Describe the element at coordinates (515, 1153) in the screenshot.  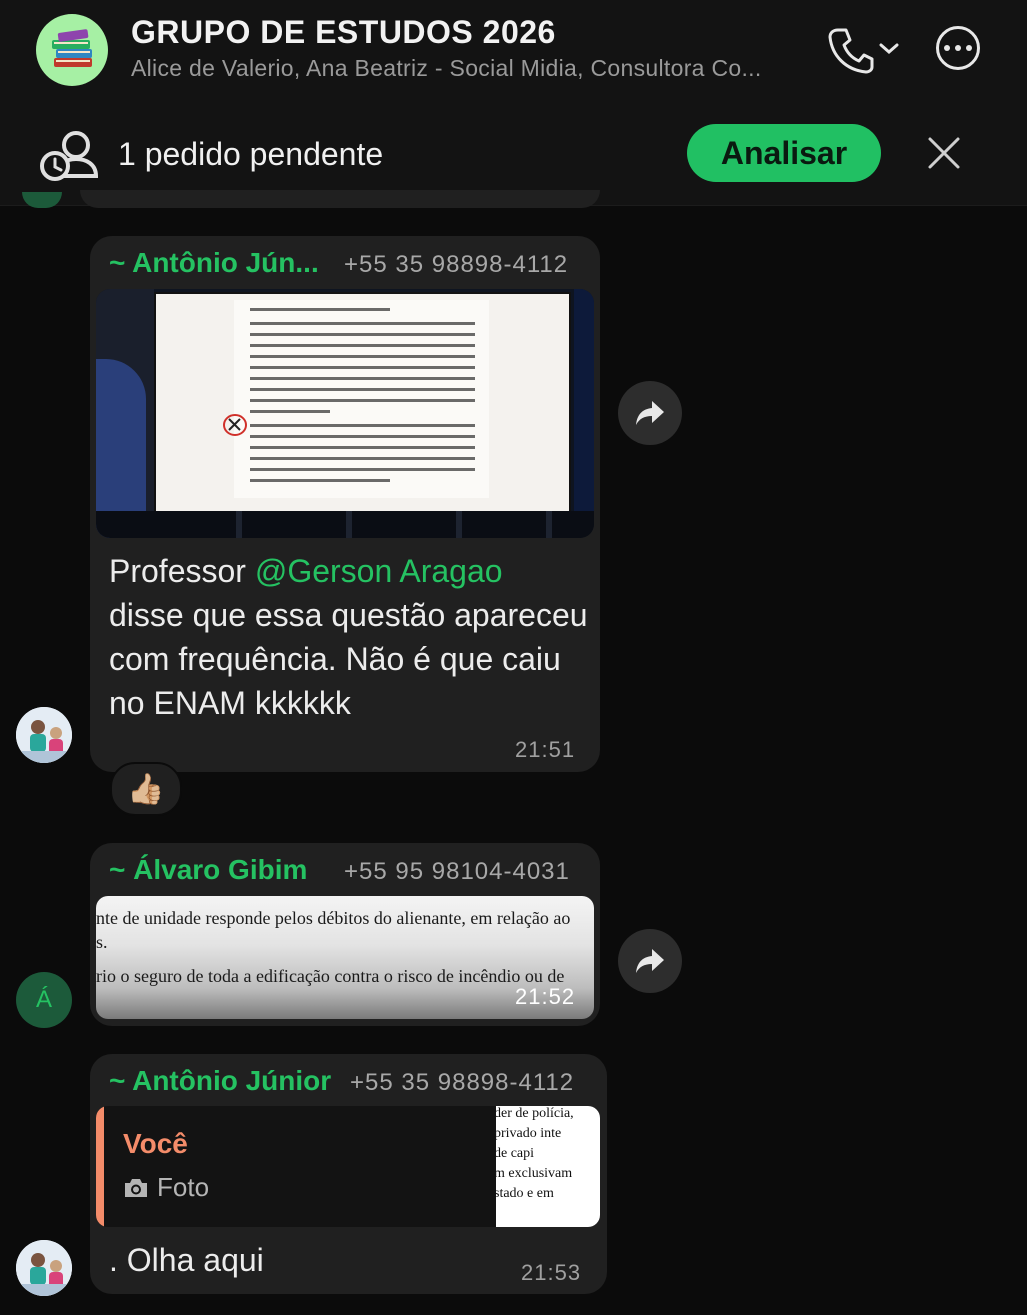
I see `thumb-text-line: de capi` at that location.